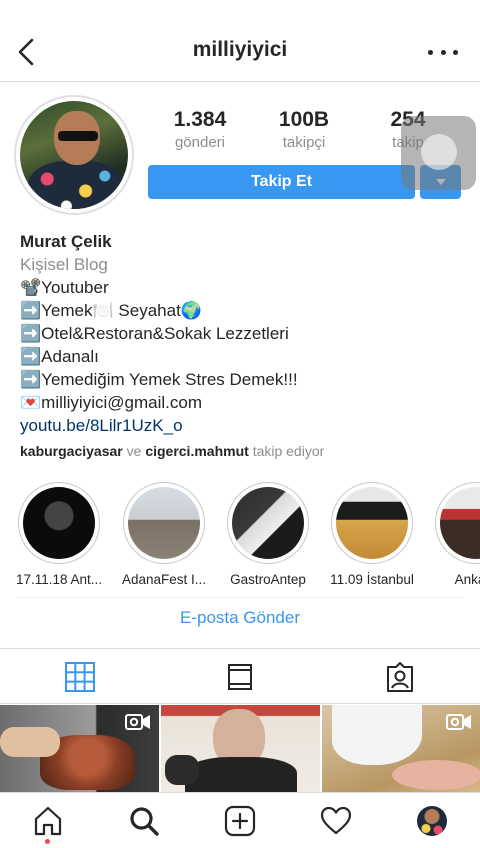 The image size is (480, 848). What do you see at coordinates (430, 52) in the screenshot?
I see `more-horizontal-icon` at bounding box center [430, 52].